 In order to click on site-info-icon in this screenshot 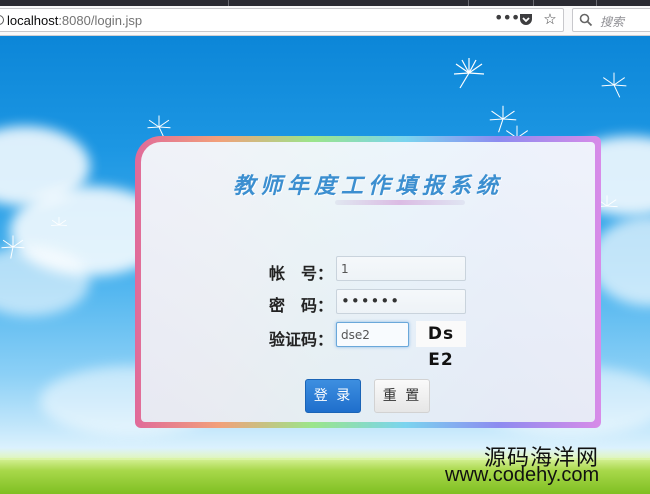, I will do `click(2, 20)`.